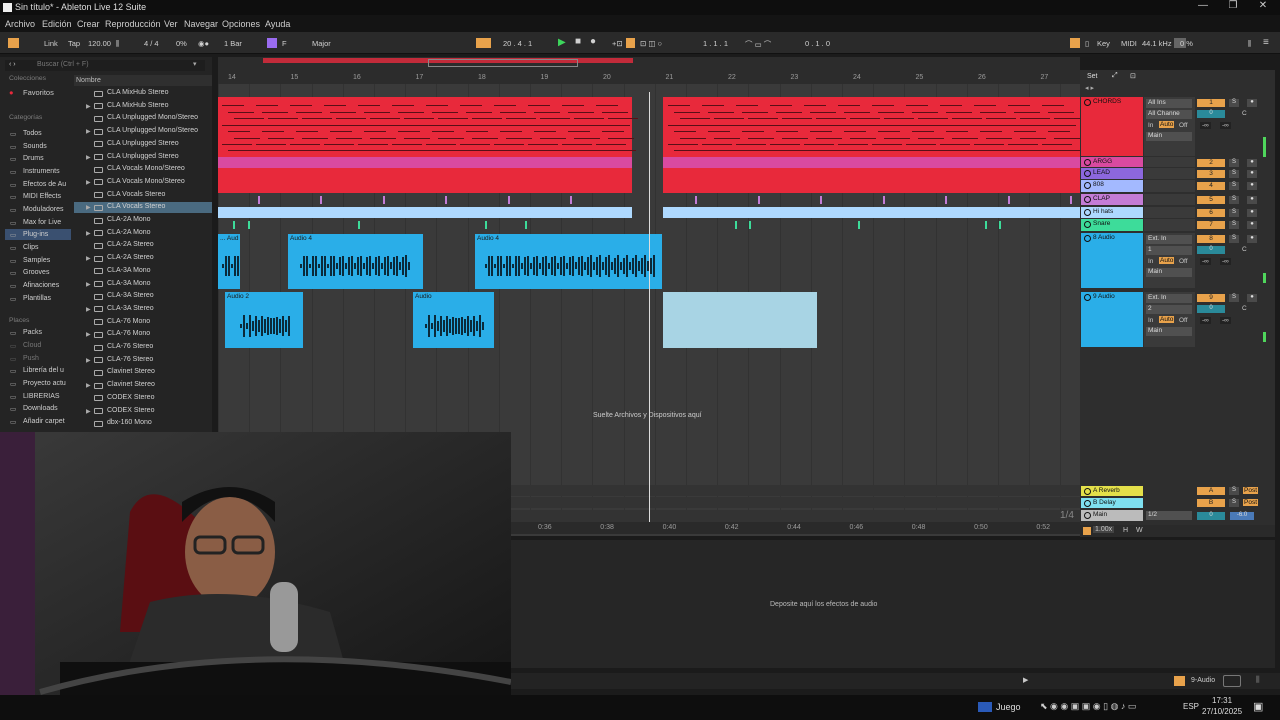 This screenshot has width=1280, height=720. I want to click on tray-icons: ⬉ ◉ ◉ ▣ ▣ ◉ ▯ ◍ ♪ ▭, so click(1088, 706).